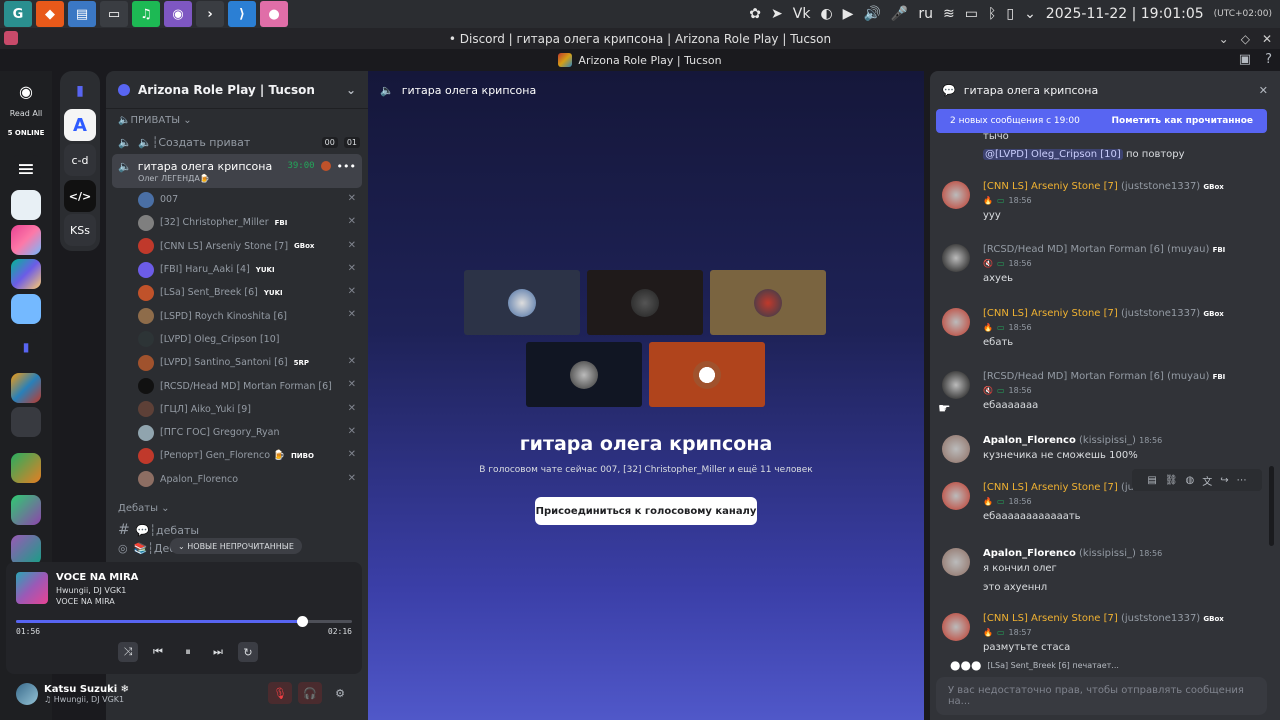 Image resolution: width=1280 pixels, height=720 pixels. Describe the element at coordinates (158, 652) in the screenshot. I see `previous-icon: ⏮` at that location.